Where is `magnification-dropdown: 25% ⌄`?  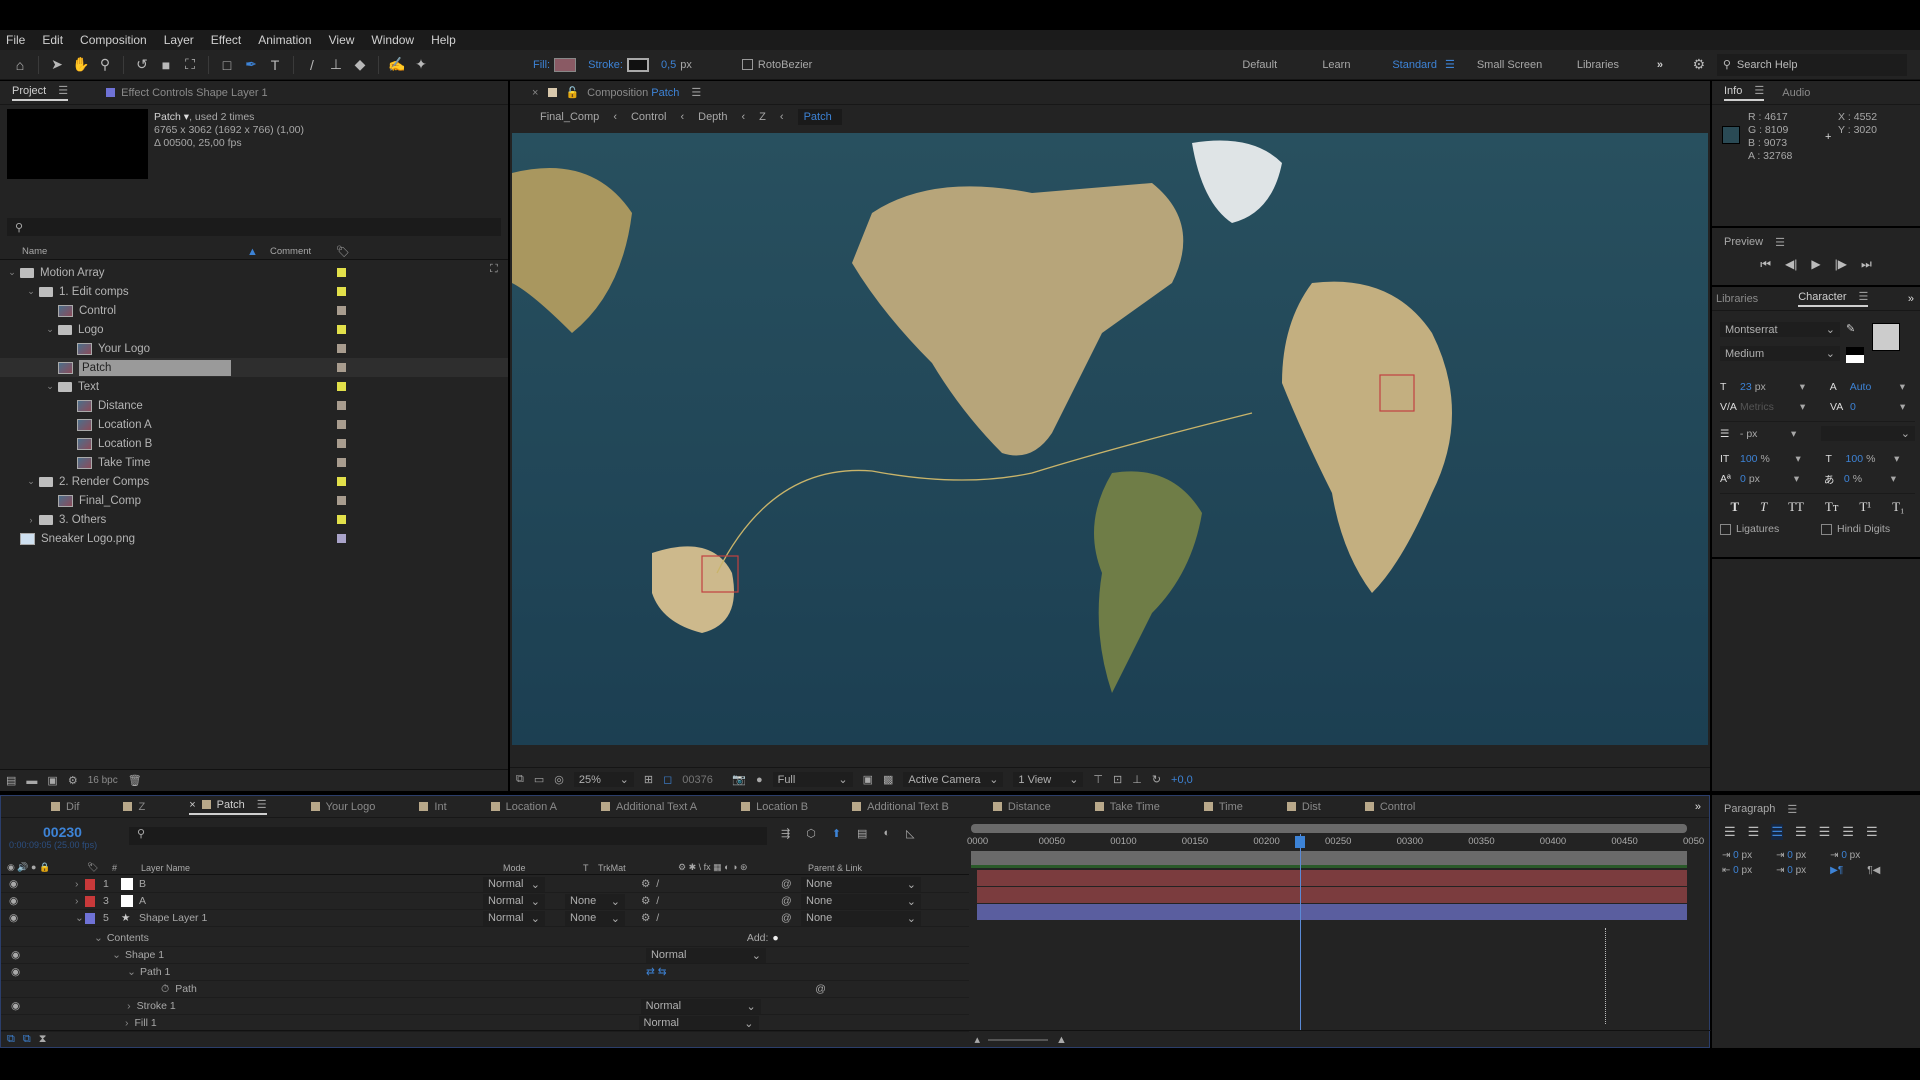 magnification-dropdown: 25% ⌄ is located at coordinates (603, 779).